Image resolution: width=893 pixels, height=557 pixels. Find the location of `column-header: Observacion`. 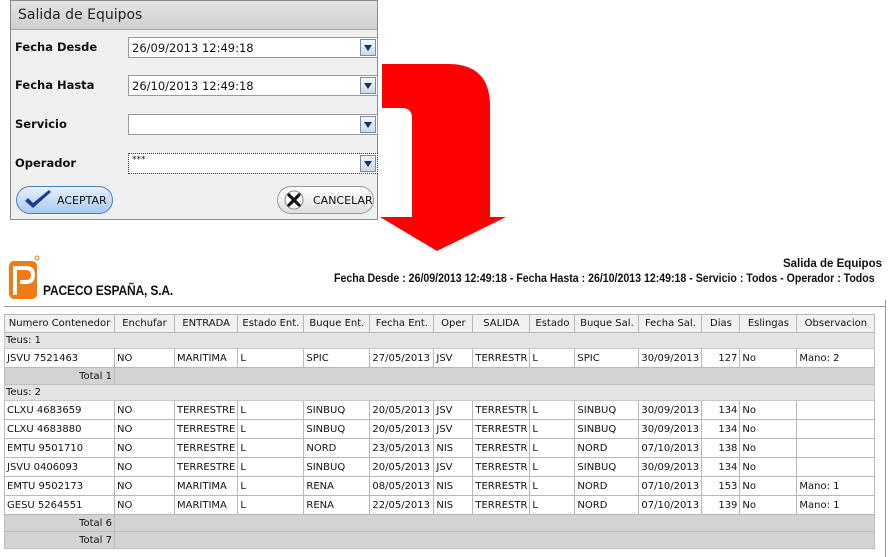

column-header: Observacion is located at coordinates (836, 323).